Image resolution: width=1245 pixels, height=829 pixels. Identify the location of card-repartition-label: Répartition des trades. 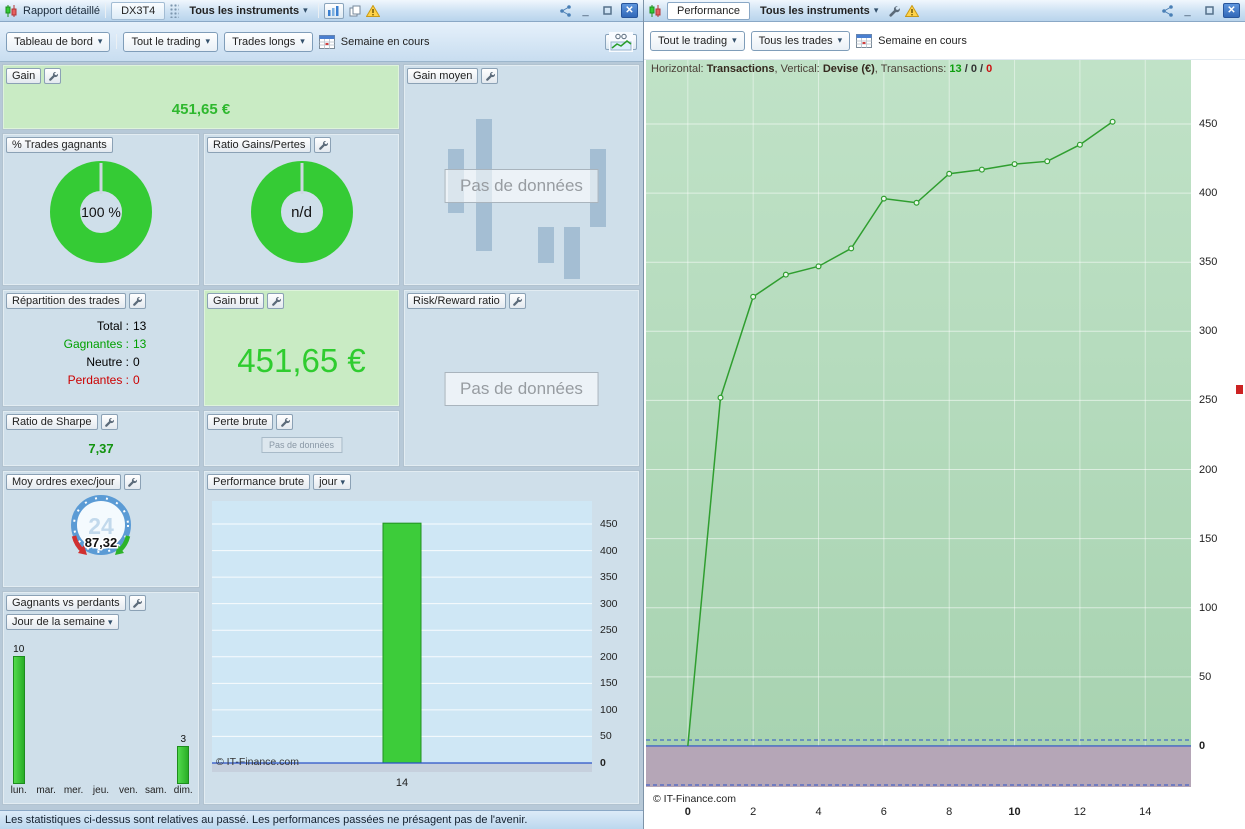
(66, 301).